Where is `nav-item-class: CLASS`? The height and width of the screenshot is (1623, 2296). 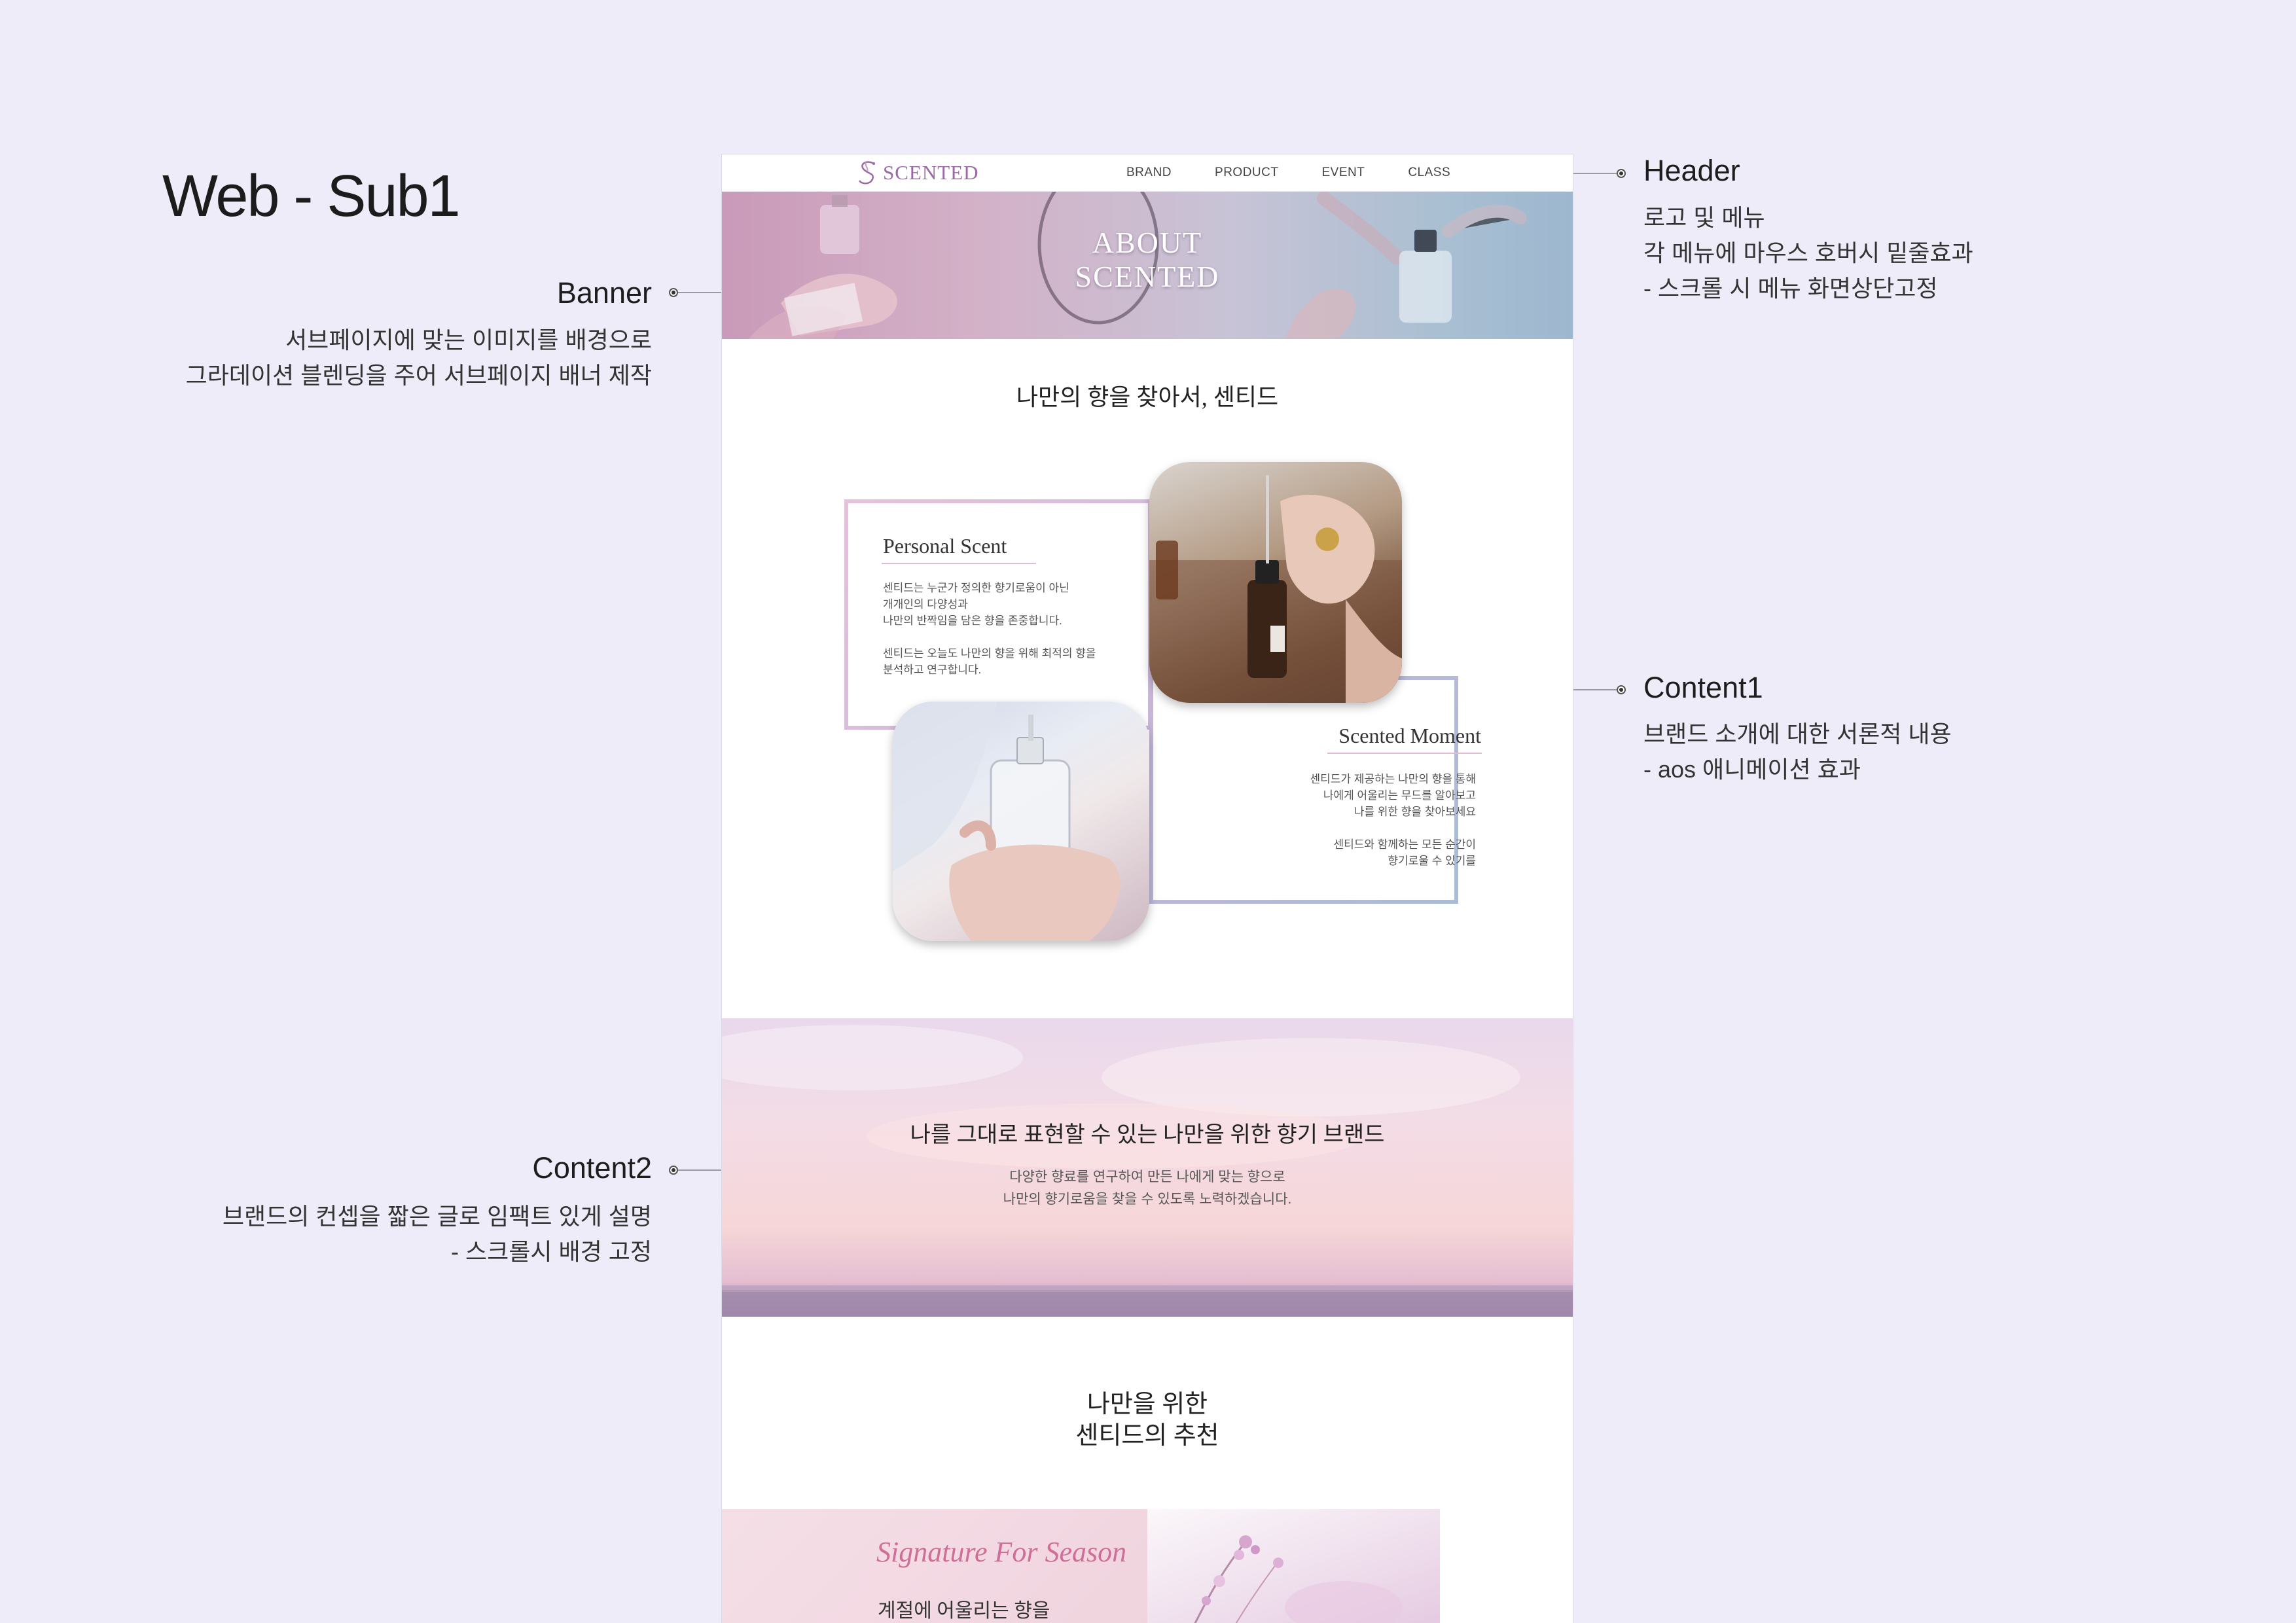
nav-item-class: CLASS is located at coordinates (1429, 173).